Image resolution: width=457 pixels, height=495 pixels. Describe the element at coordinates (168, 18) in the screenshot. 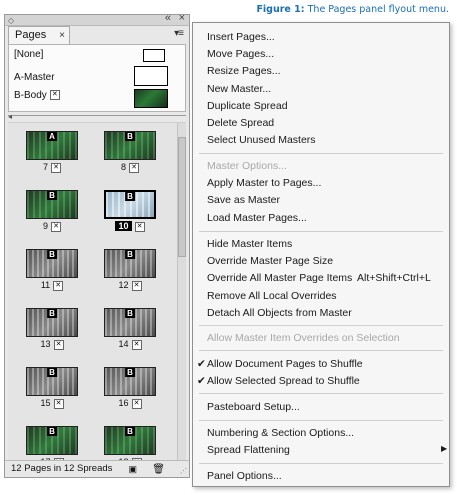

I see `collapse-panel-icon: «` at that location.